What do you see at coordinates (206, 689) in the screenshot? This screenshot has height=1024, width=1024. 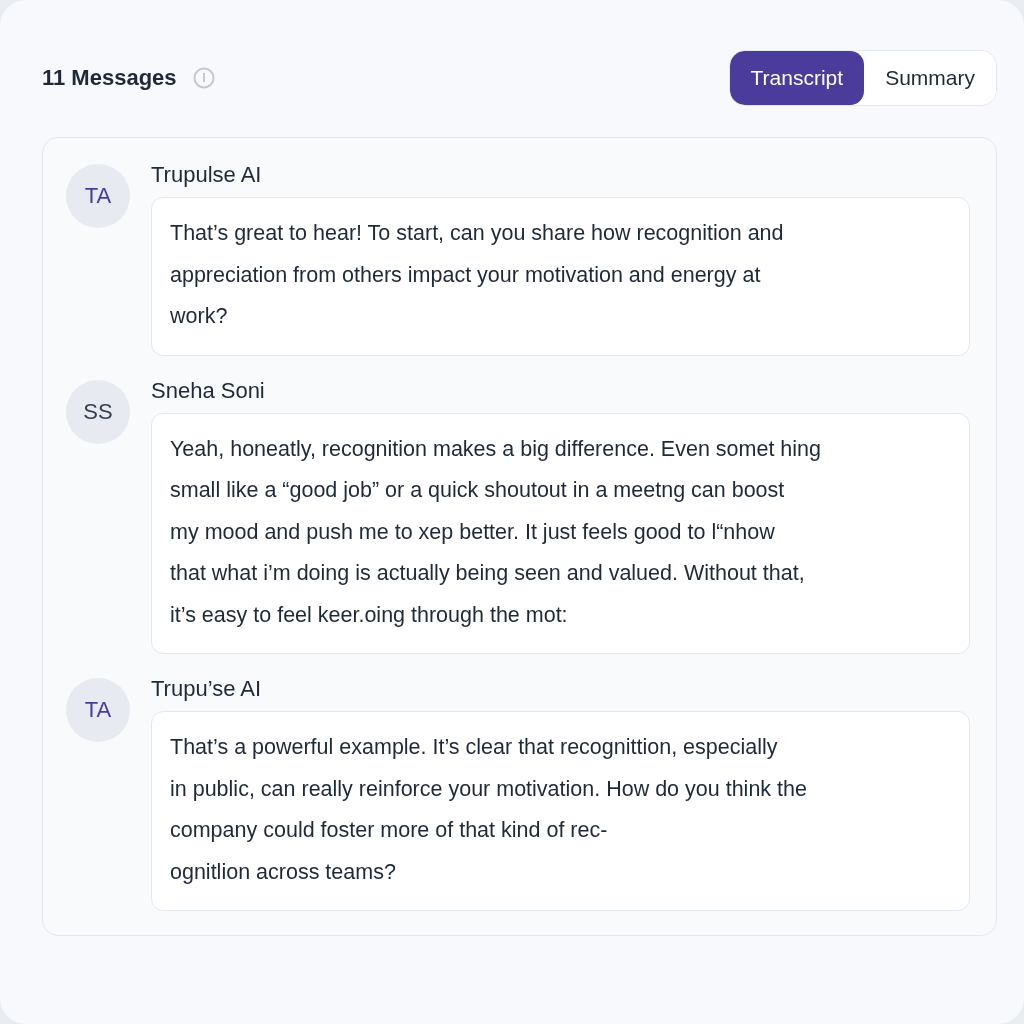 I see `sender-name: Trupu’se AI` at bounding box center [206, 689].